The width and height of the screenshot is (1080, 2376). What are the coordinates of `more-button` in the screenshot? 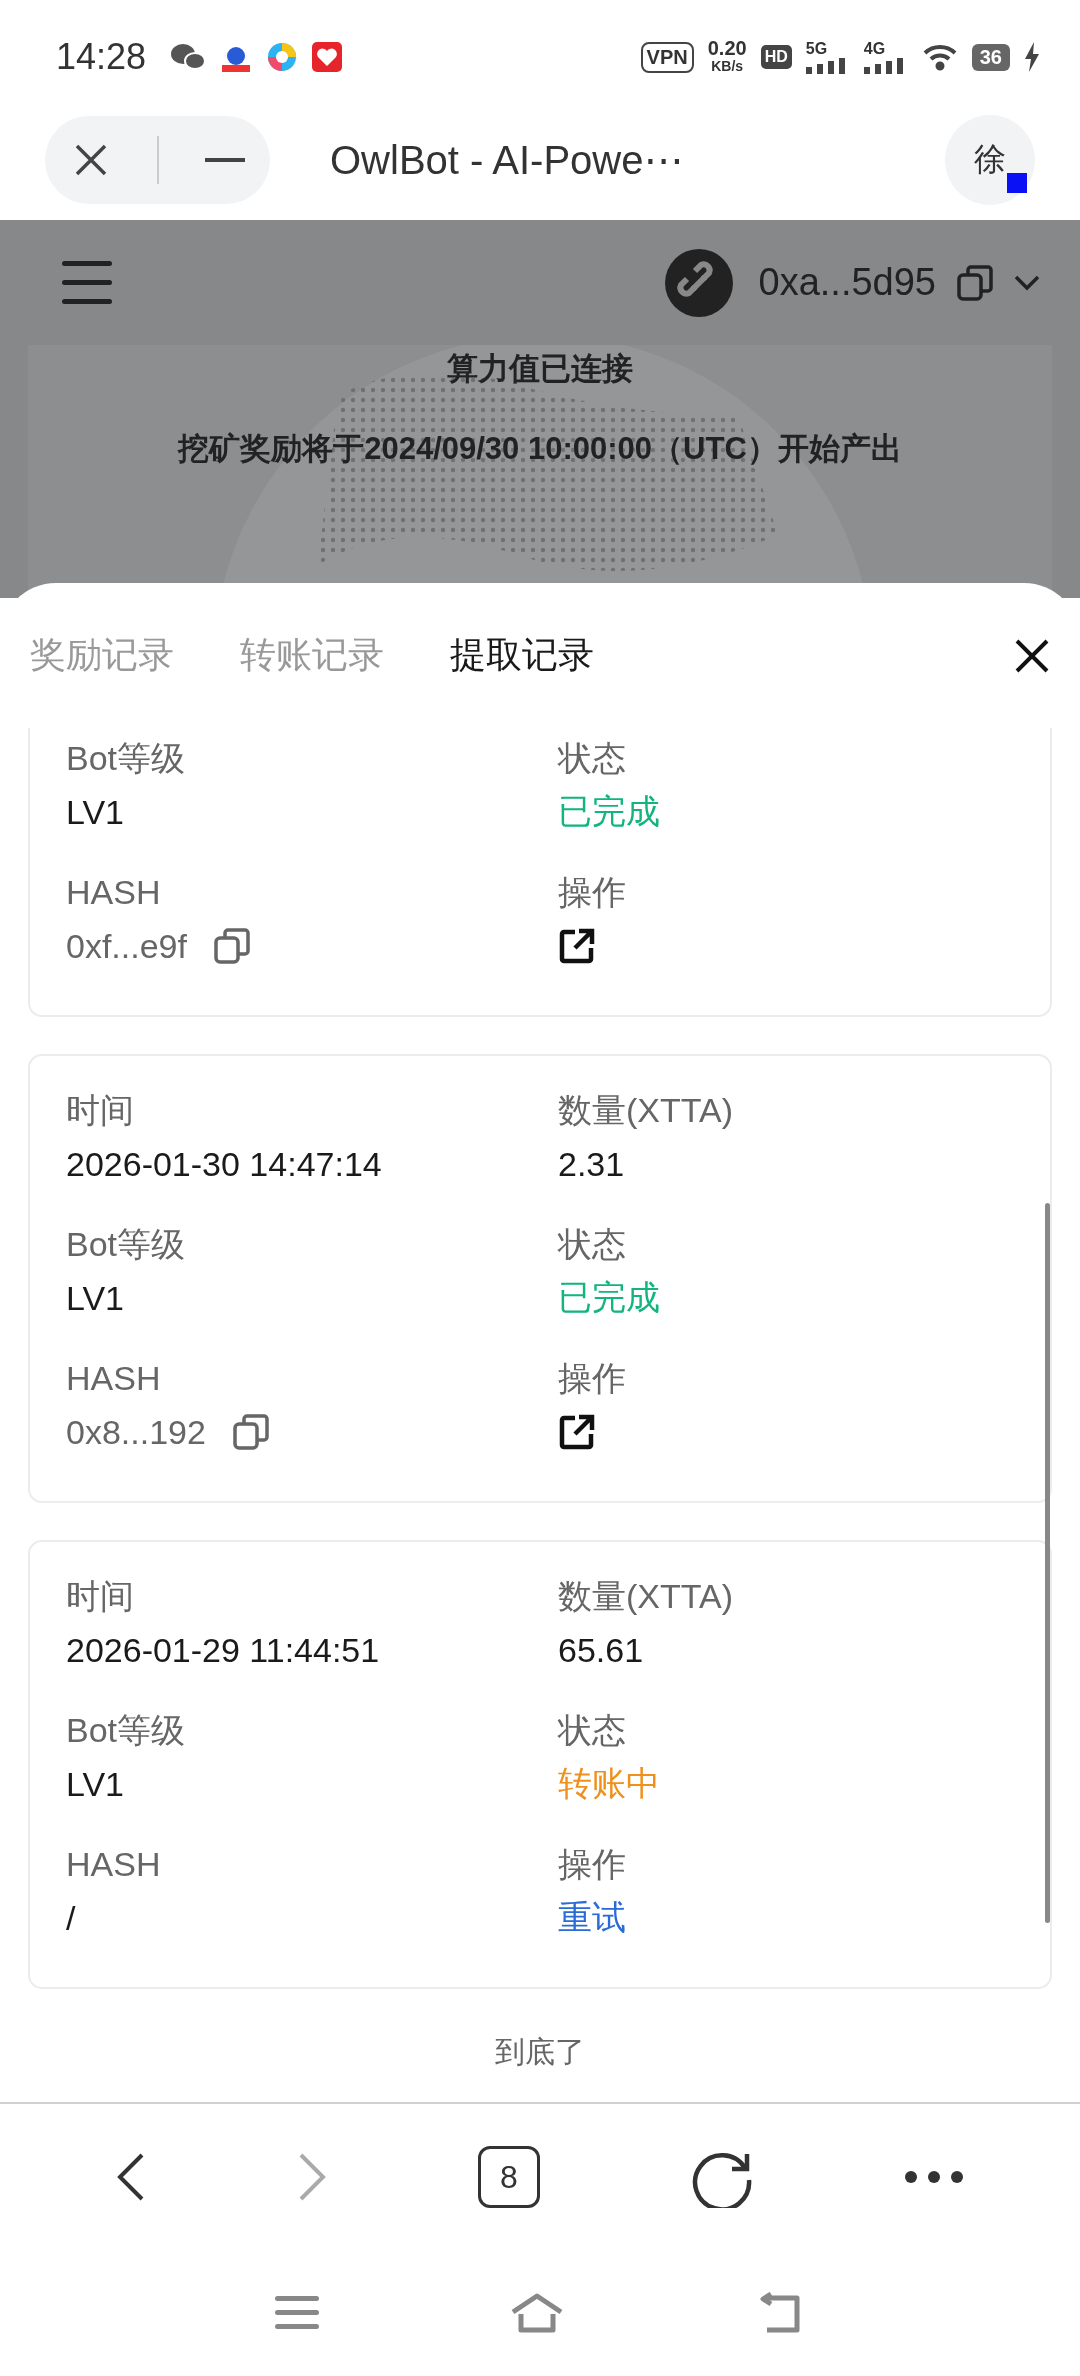 It's located at (934, 2177).